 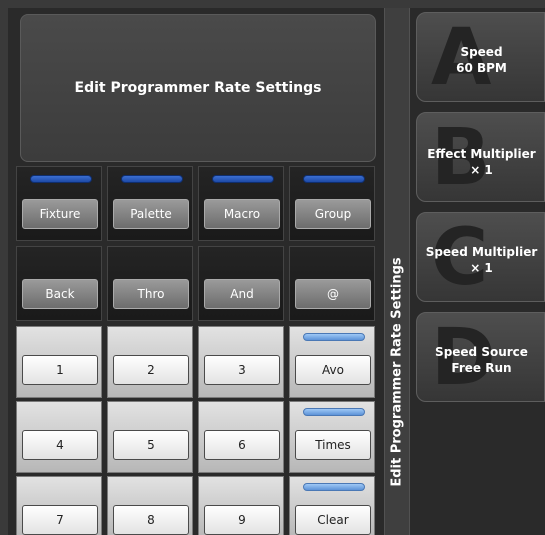 I want to click on key-cell-clear: Clear, so click(x=332, y=505).